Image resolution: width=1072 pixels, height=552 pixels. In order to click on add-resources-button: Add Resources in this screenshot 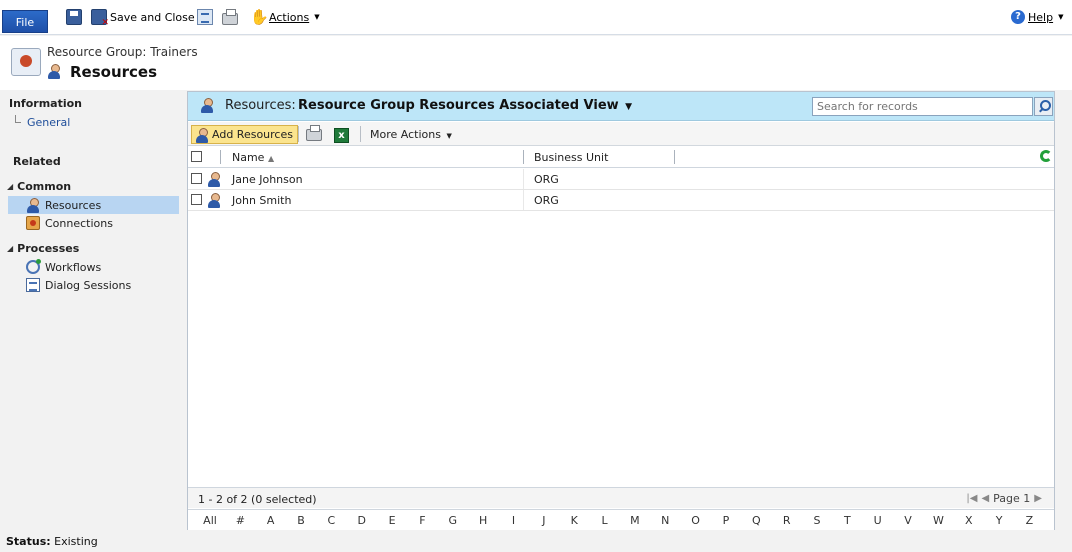, I will do `click(244, 134)`.